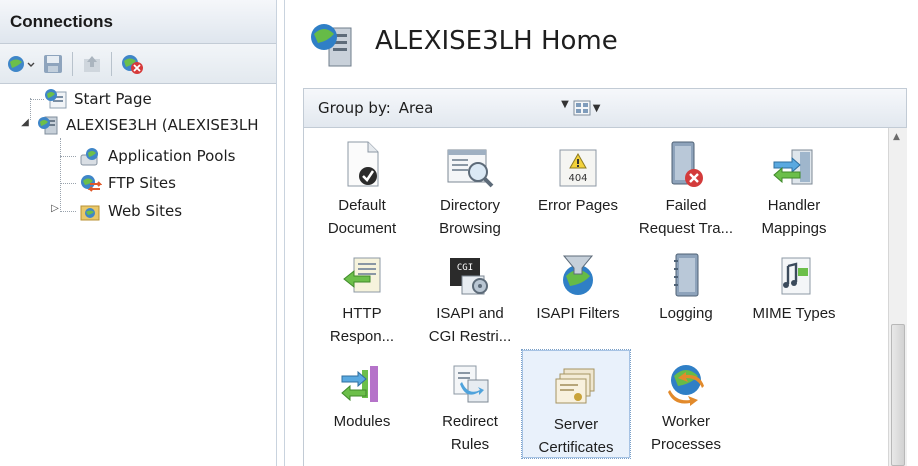 The width and height of the screenshot is (918, 466). Describe the element at coordinates (578, 162) in the screenshot. I see `error-pages-icon: 404` at that location.